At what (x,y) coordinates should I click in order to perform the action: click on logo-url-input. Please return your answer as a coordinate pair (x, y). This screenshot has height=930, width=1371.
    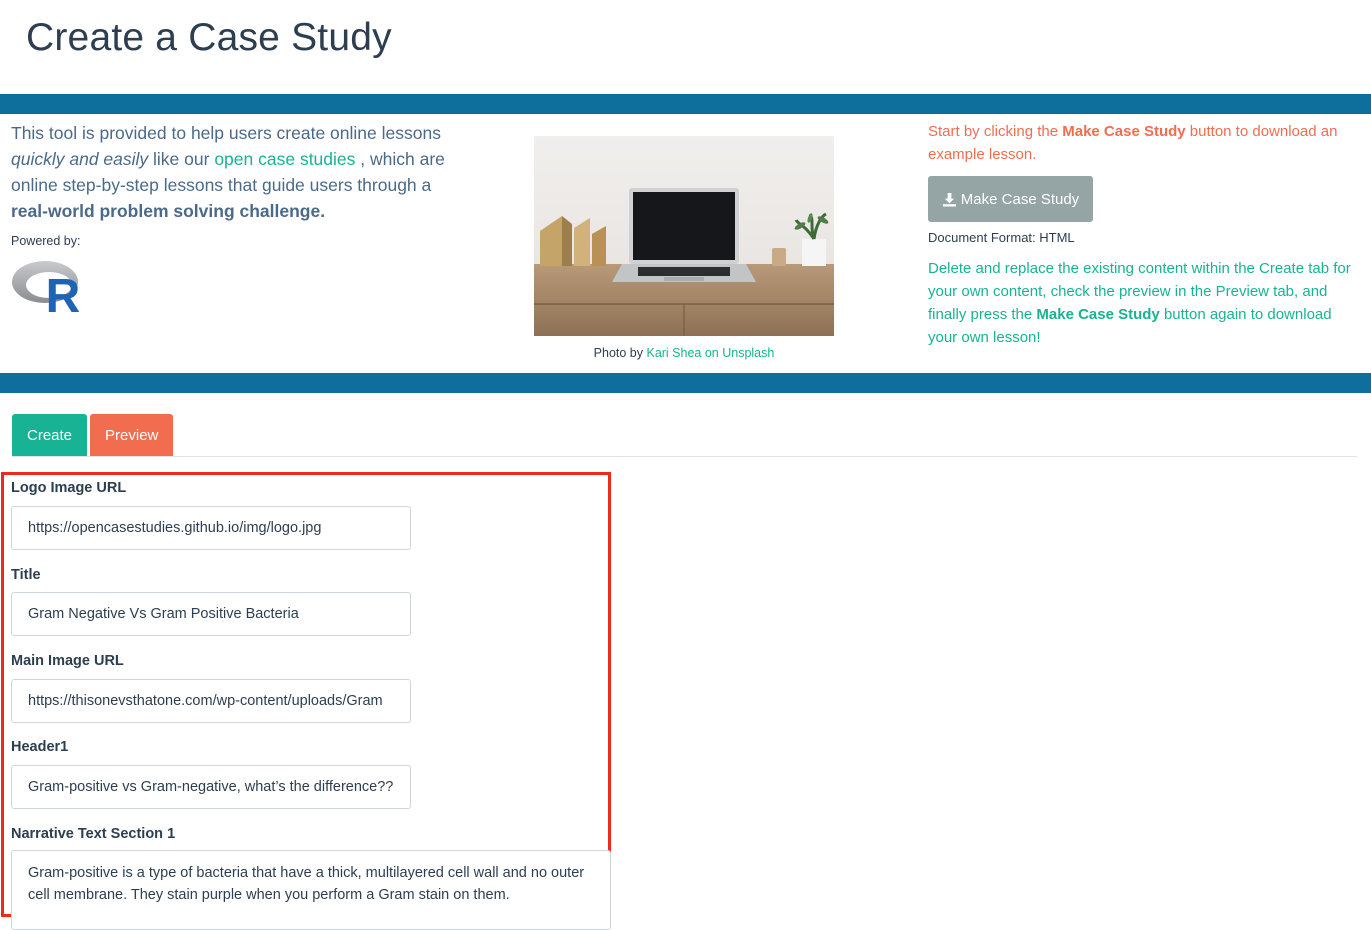
    Looking at the image, I should click on (211, 528).